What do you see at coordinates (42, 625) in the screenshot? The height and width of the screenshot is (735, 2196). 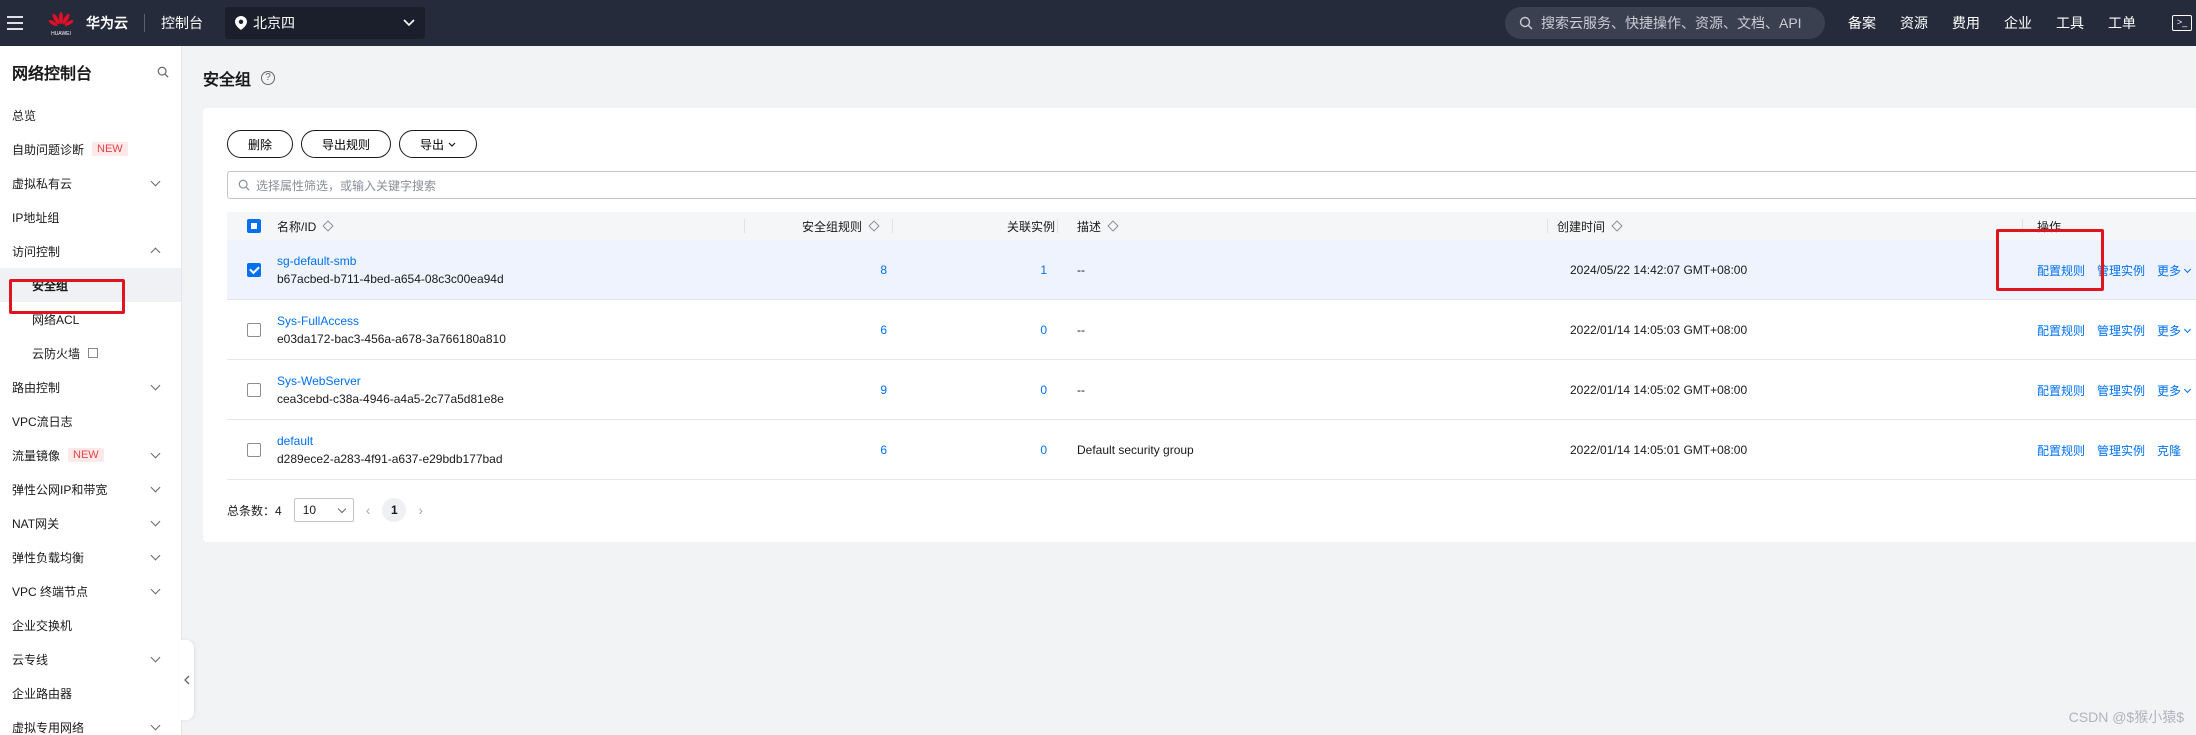 I see `sidebar-item-content: 企业交换机` at bounding box center [42, 625].